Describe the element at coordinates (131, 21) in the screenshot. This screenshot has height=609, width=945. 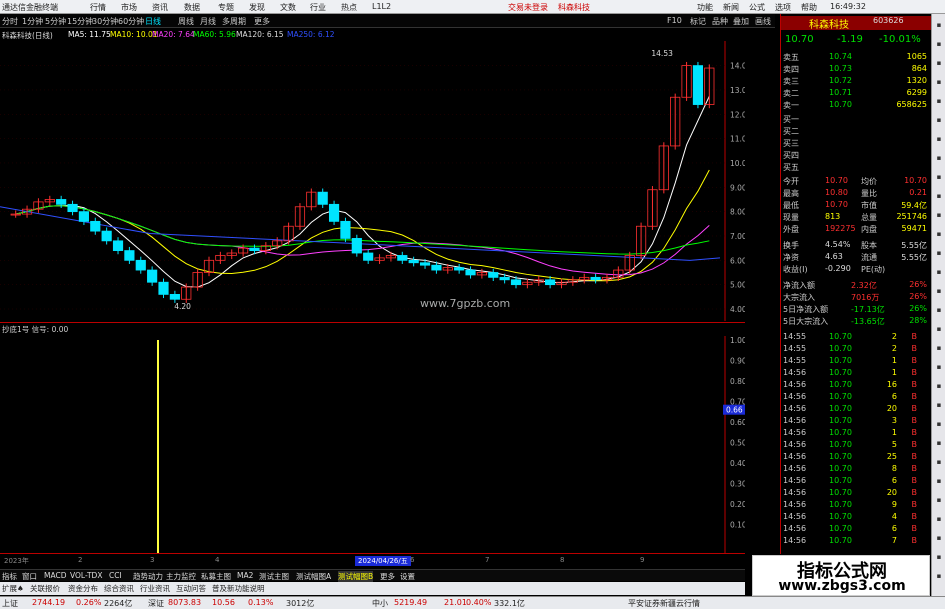
I see `period-tab-5: 60分钟` at that location.